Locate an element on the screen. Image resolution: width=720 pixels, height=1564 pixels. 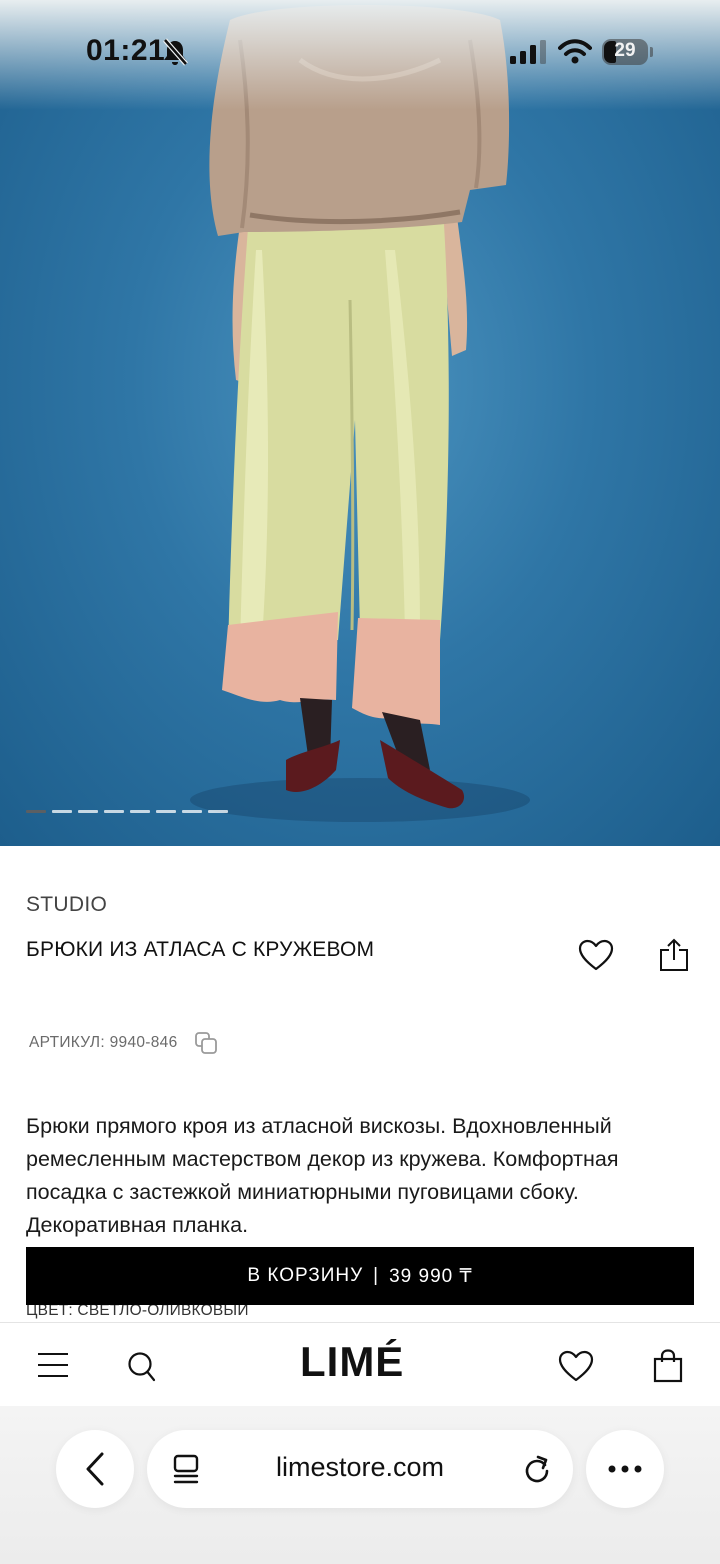
wifi-icon is located at coordinates (575, 51).